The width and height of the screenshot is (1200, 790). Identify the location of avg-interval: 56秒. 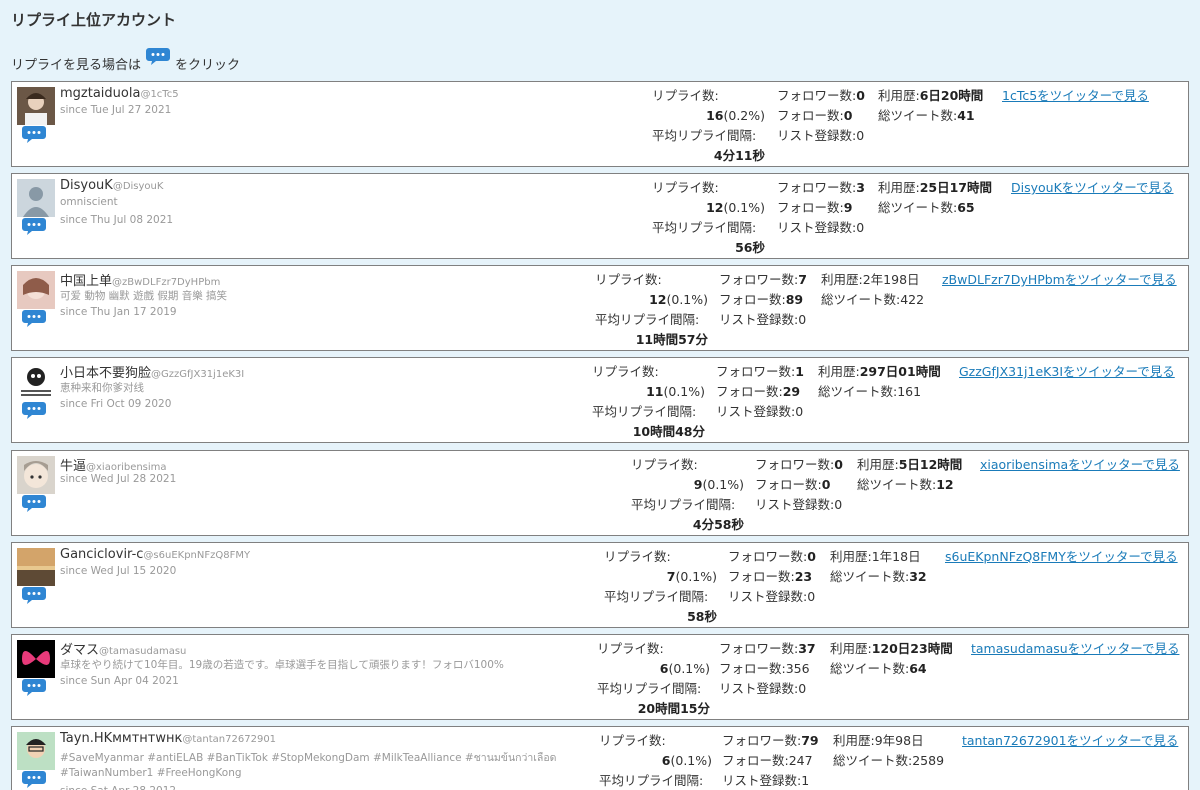
(750, 247).